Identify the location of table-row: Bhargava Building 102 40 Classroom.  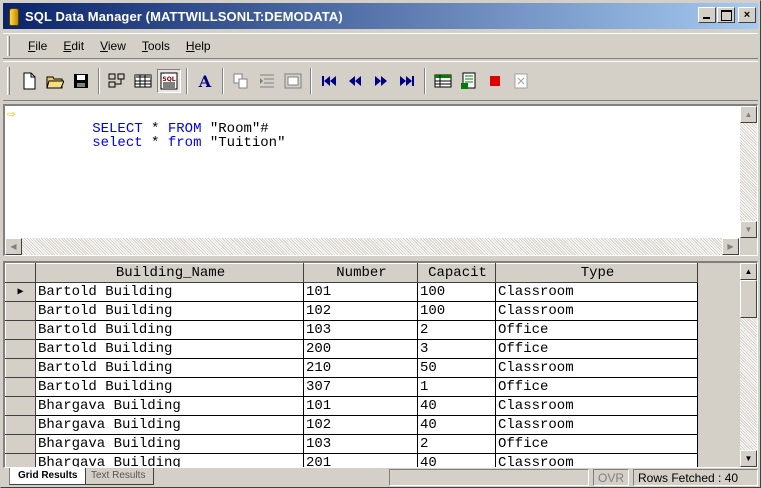
(351, 425).